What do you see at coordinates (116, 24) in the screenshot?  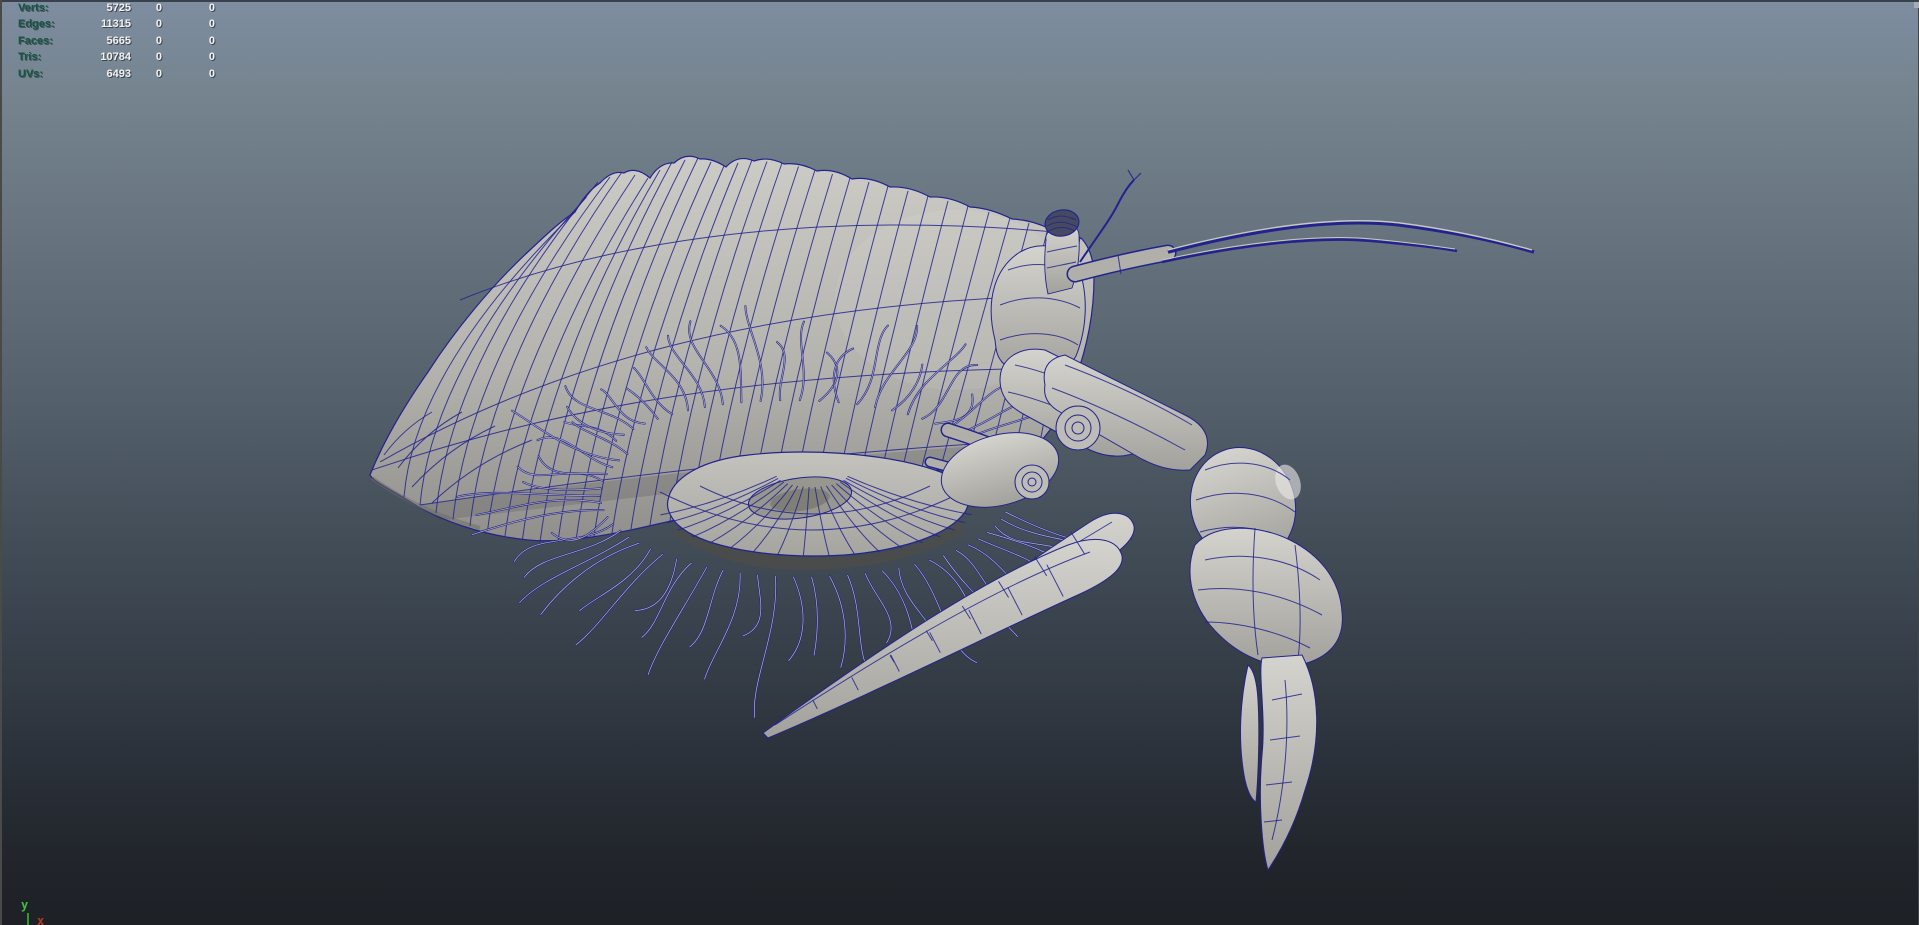 I see `hud-value: 11315` at bounding box center [116, 24].